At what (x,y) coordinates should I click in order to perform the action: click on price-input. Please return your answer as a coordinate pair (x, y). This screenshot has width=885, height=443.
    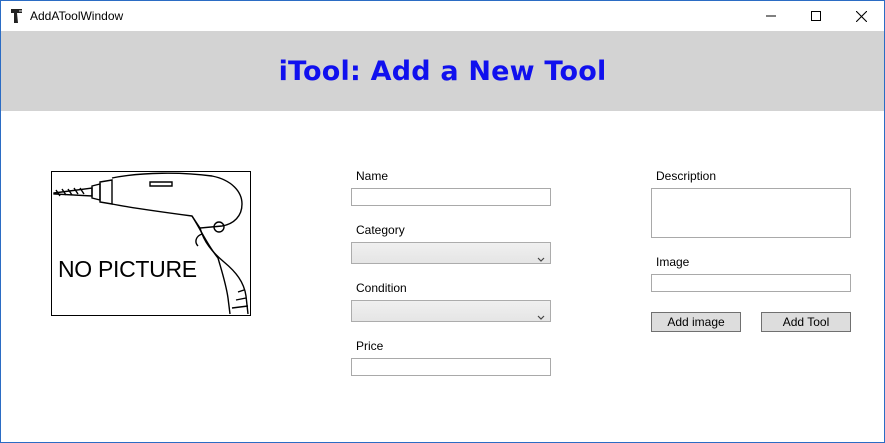
    Looking at the image, I should click on (451, 367).